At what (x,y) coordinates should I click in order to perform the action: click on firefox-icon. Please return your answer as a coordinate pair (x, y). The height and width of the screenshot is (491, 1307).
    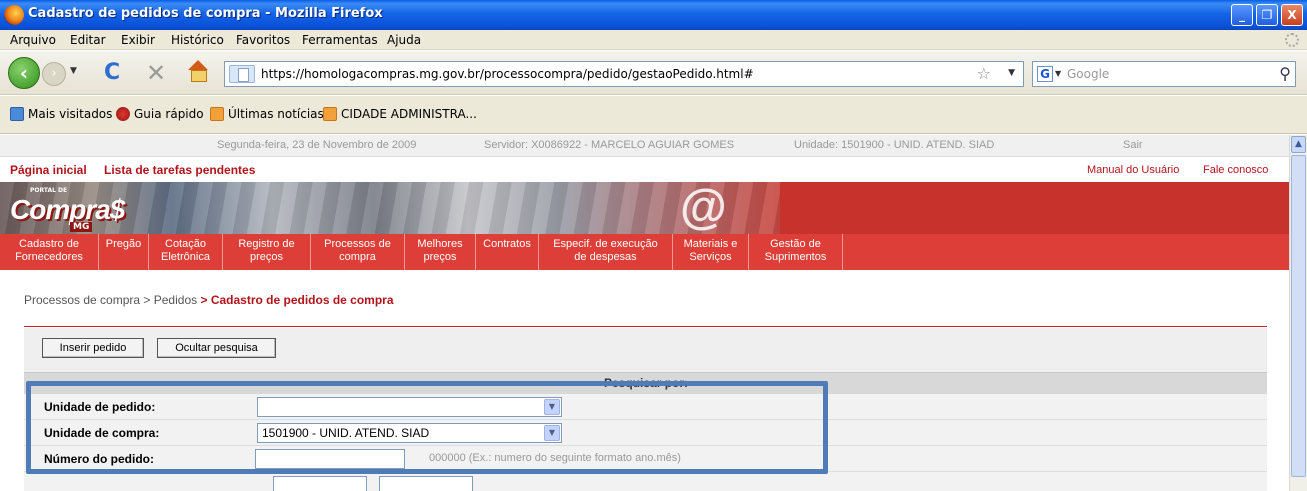
    Looking at the image, I should click on (14, 15).